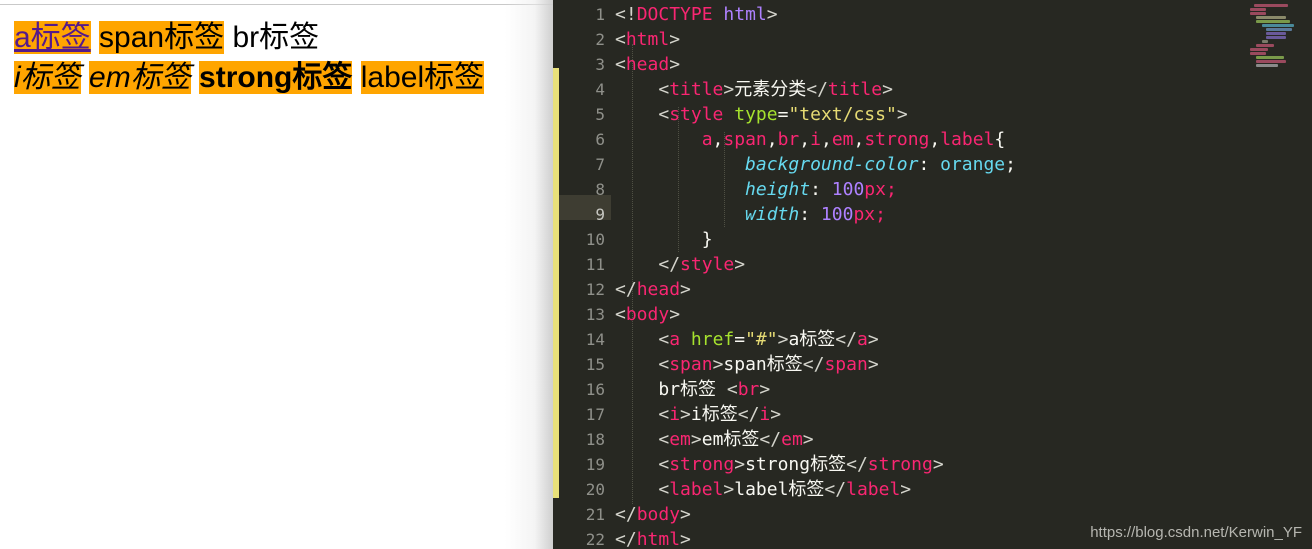 This screenshot has height=549, width=1312. What do you see at coordinates (692, 389) in the screenshot?
I see `code-line-16: br标签 <br>` at bounding box center [692, 389].